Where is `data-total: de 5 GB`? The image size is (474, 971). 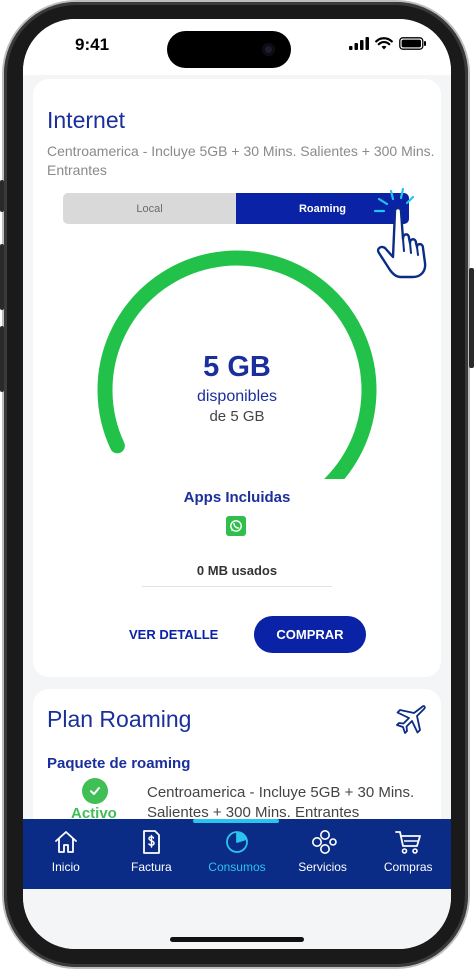 data-total: de 5 GB is located at coordinates (237, 416).